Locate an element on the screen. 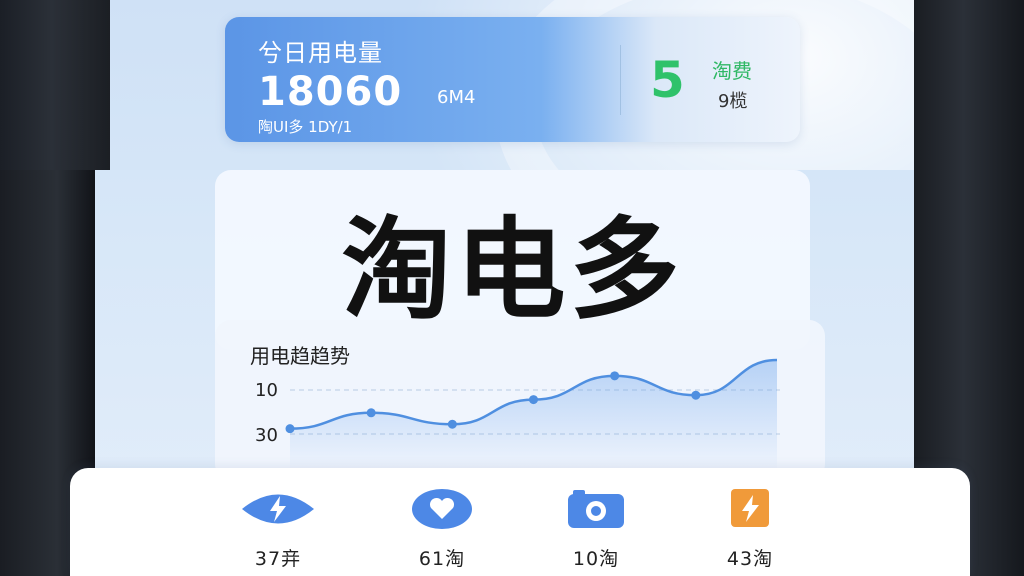 The height and width of the screenshot is (576, 1024). score-label: 淘费 is located at coordinates (732, 71).